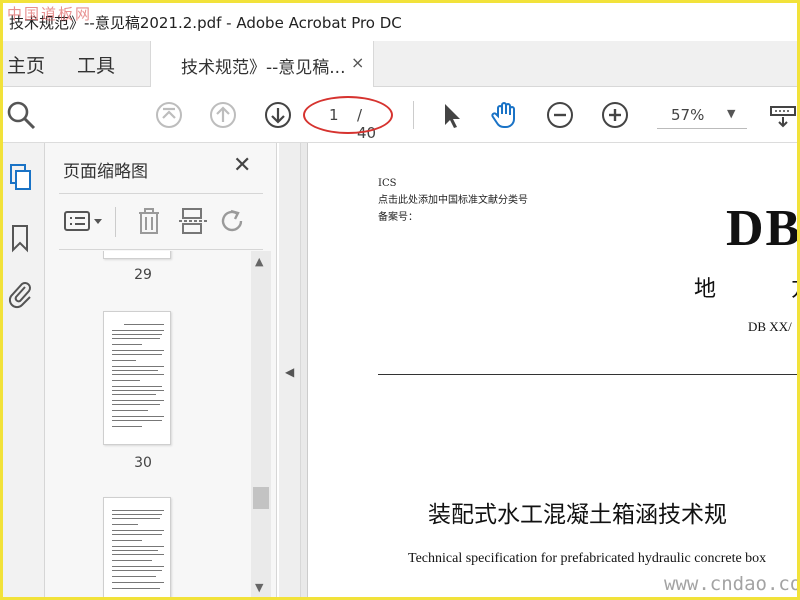 This screenshot has width=800, height=600. Describe the element at coordinates (505, 115) in the screenshot. I see `hand-tool-icon` at that location.